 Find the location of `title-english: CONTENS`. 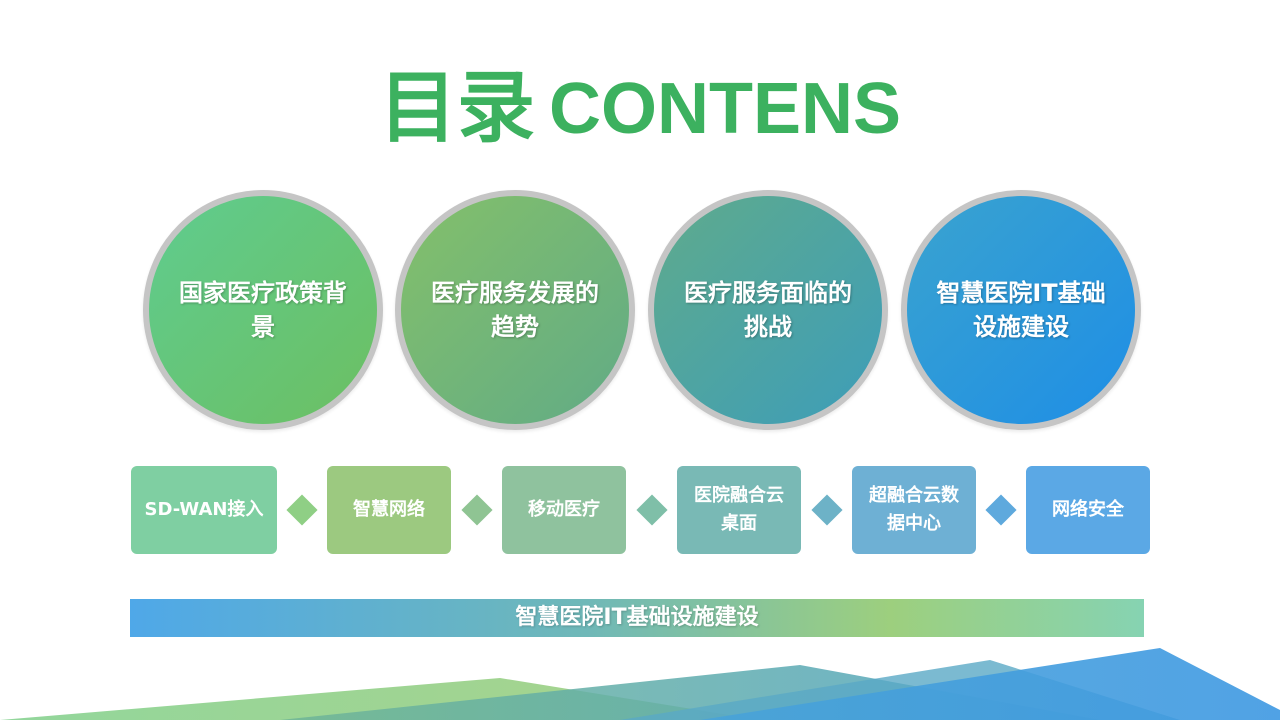

title-english: CONTENS is located at coordinates (725, 108).